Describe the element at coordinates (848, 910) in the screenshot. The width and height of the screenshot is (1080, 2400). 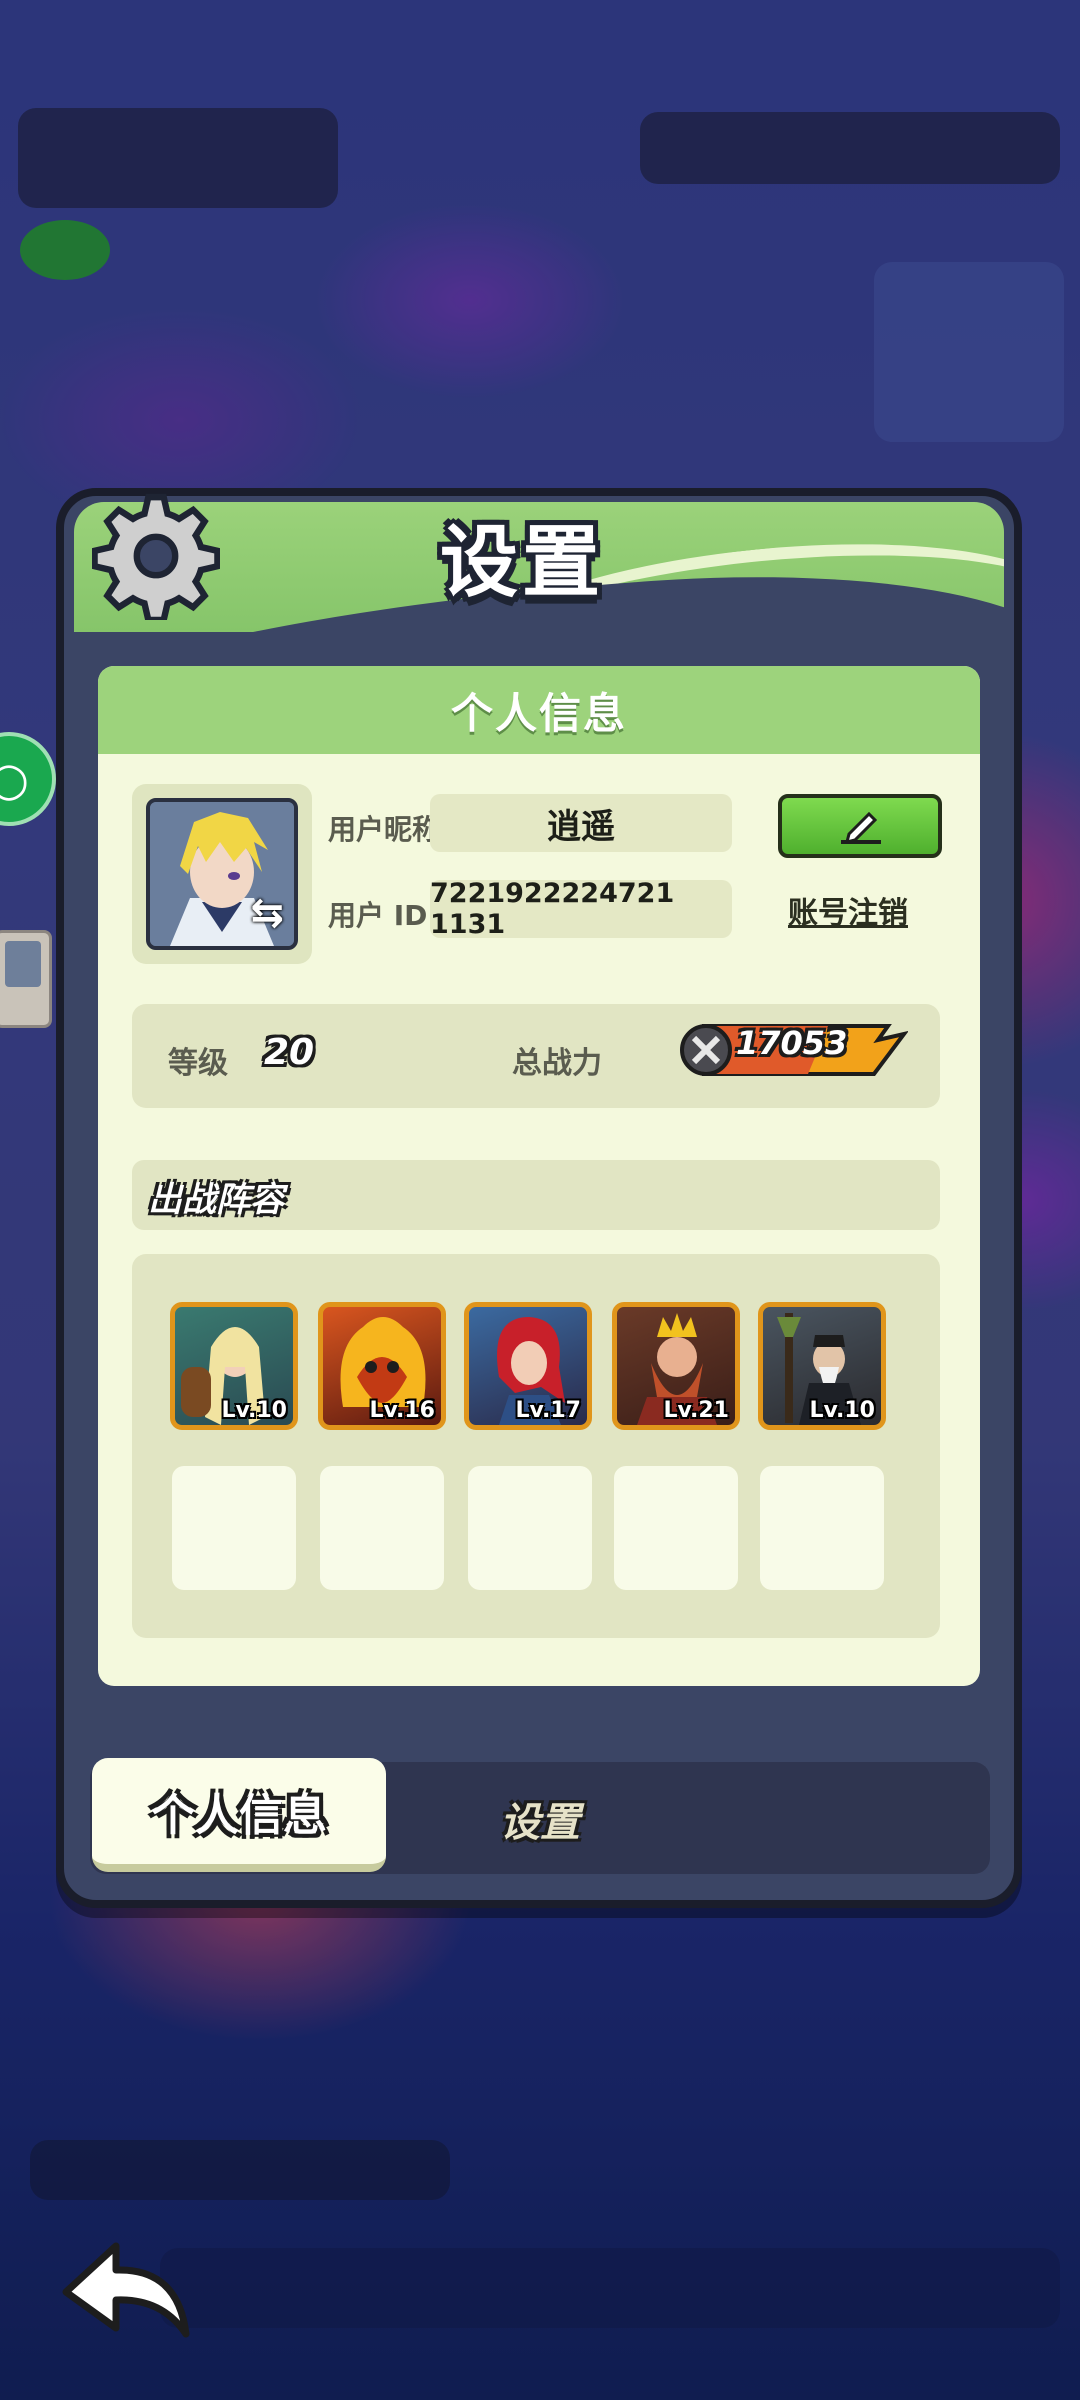
I see `cancel-account-link: 账号注销` at that location.